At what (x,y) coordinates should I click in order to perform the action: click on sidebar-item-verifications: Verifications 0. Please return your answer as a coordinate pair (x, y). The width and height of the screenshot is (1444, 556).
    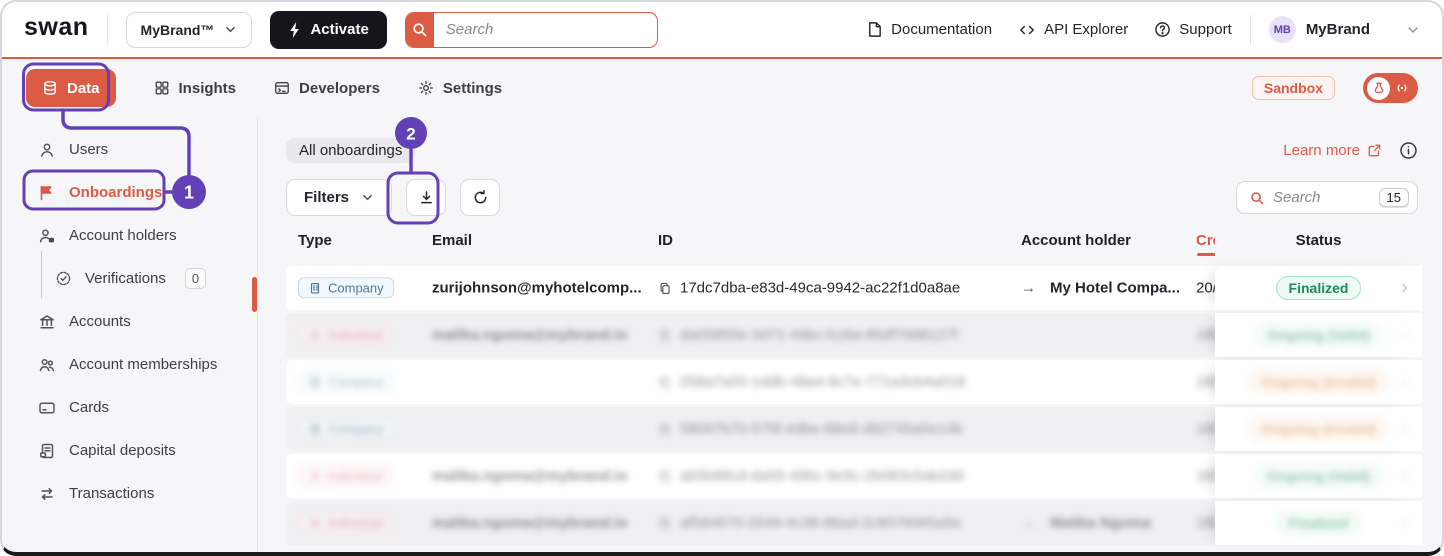
    Looking at the image, I should click on (129, 275).